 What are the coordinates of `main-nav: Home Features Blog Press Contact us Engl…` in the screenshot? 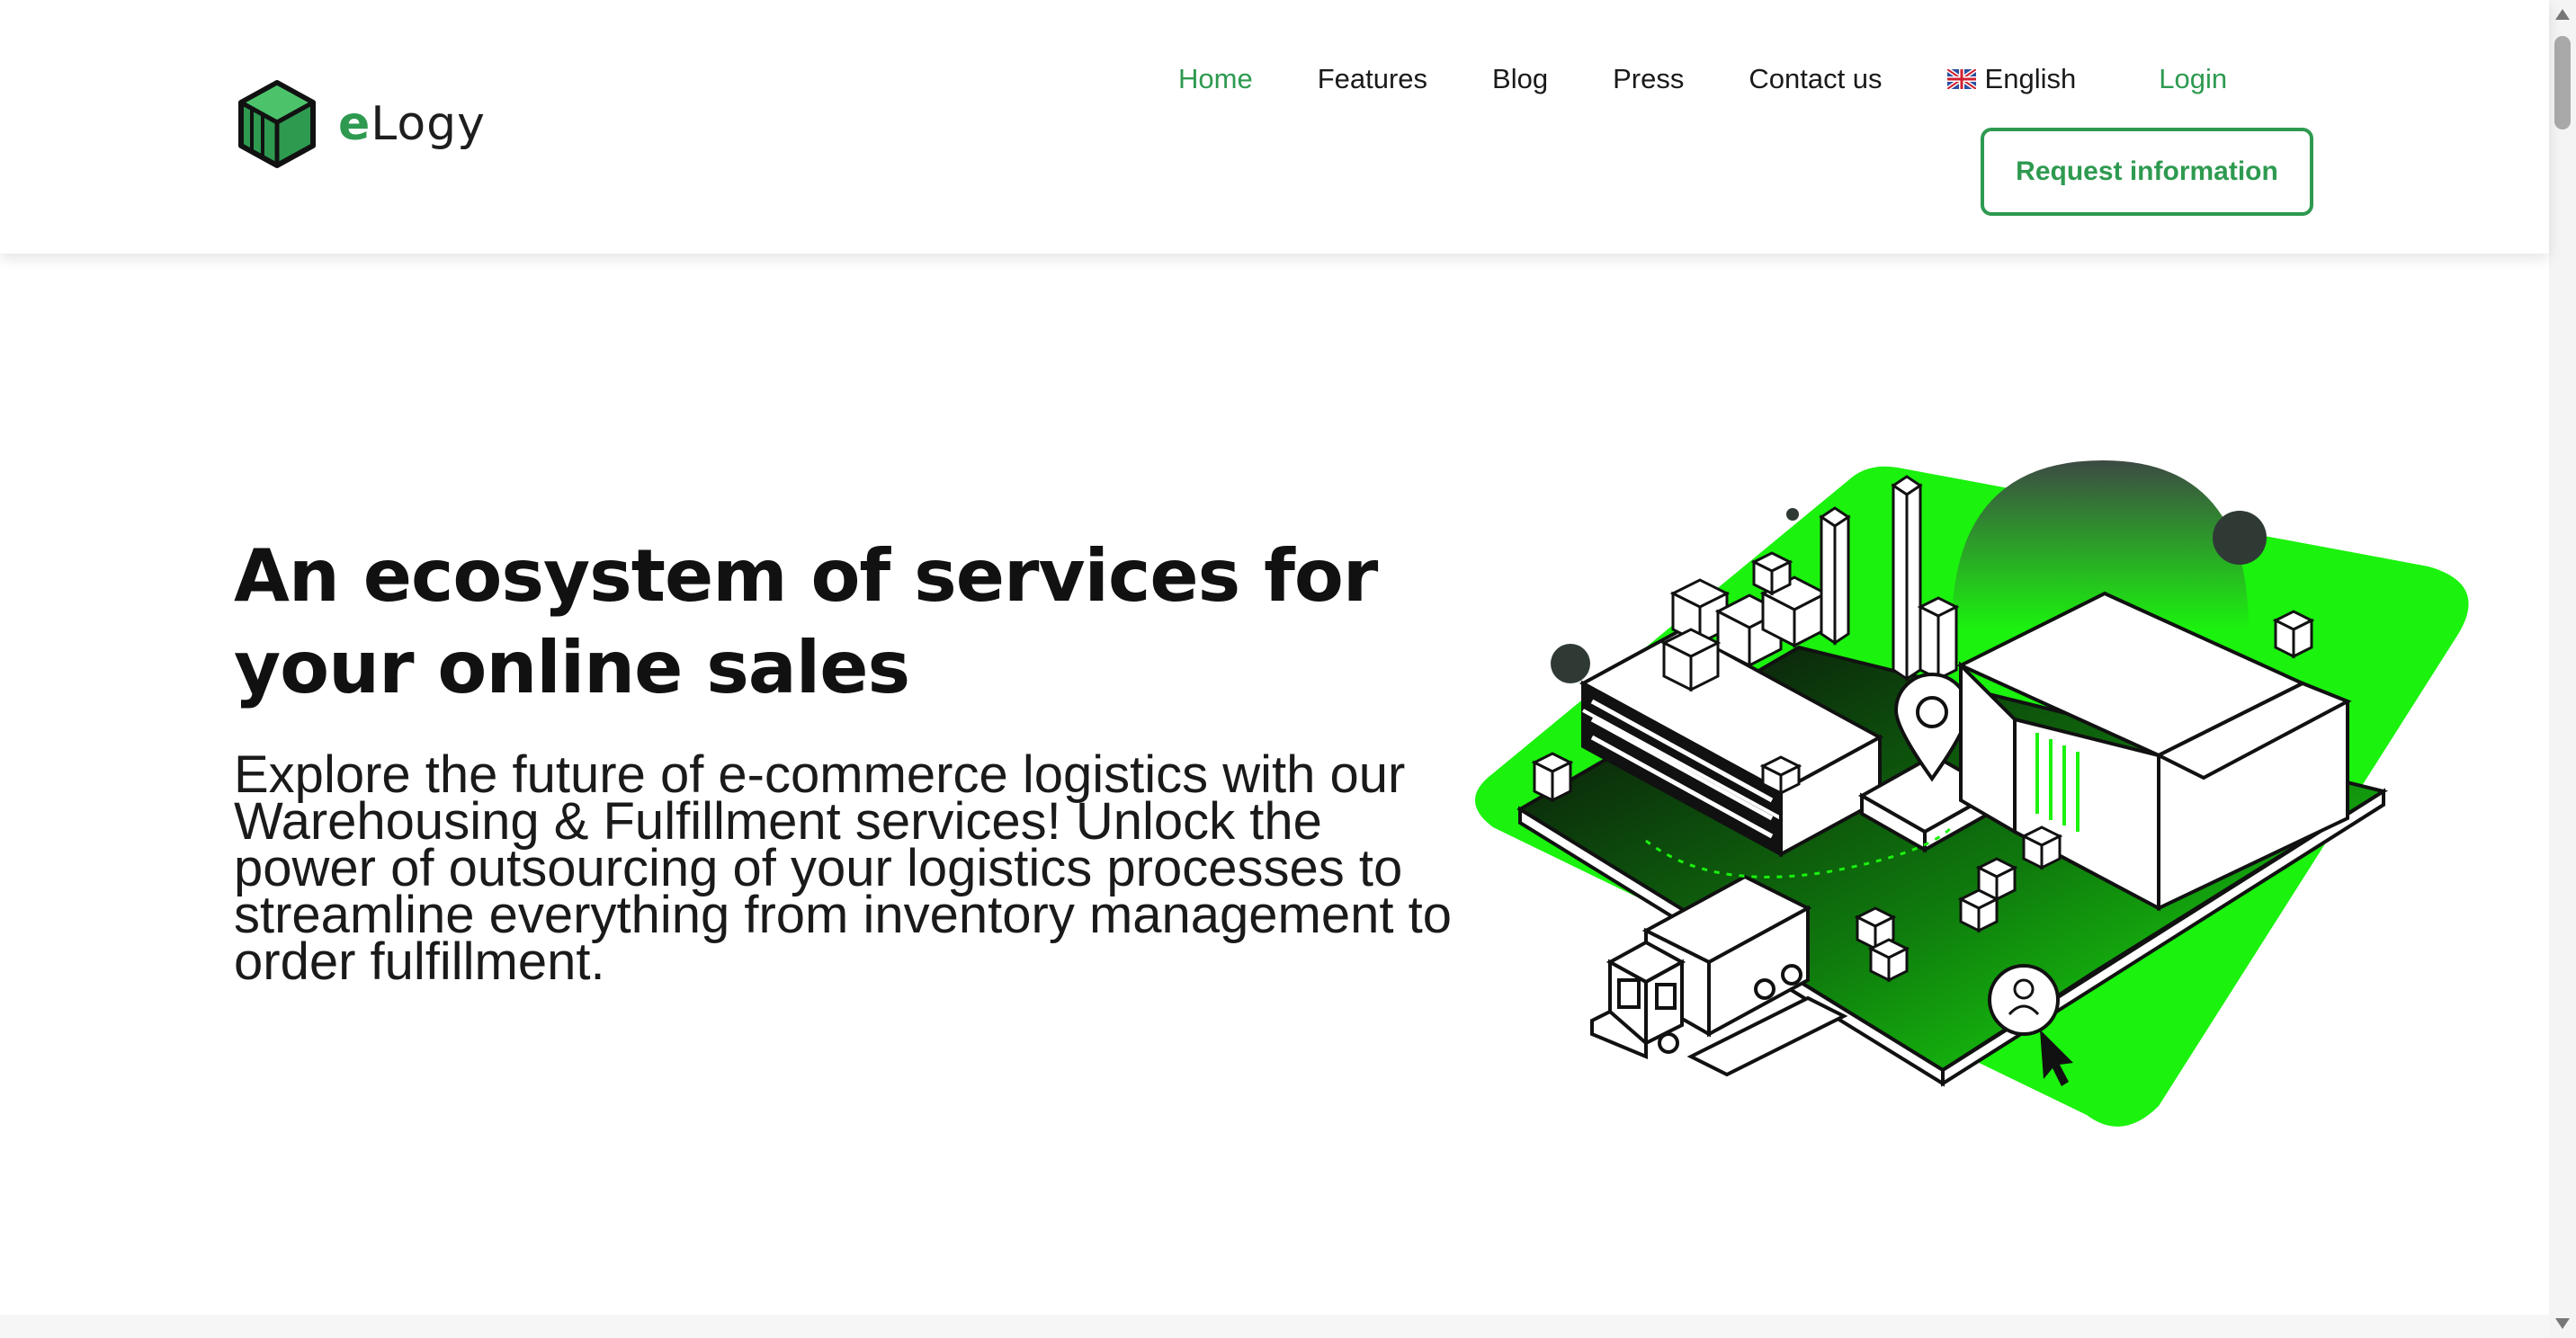 It's located at (1702, 79).